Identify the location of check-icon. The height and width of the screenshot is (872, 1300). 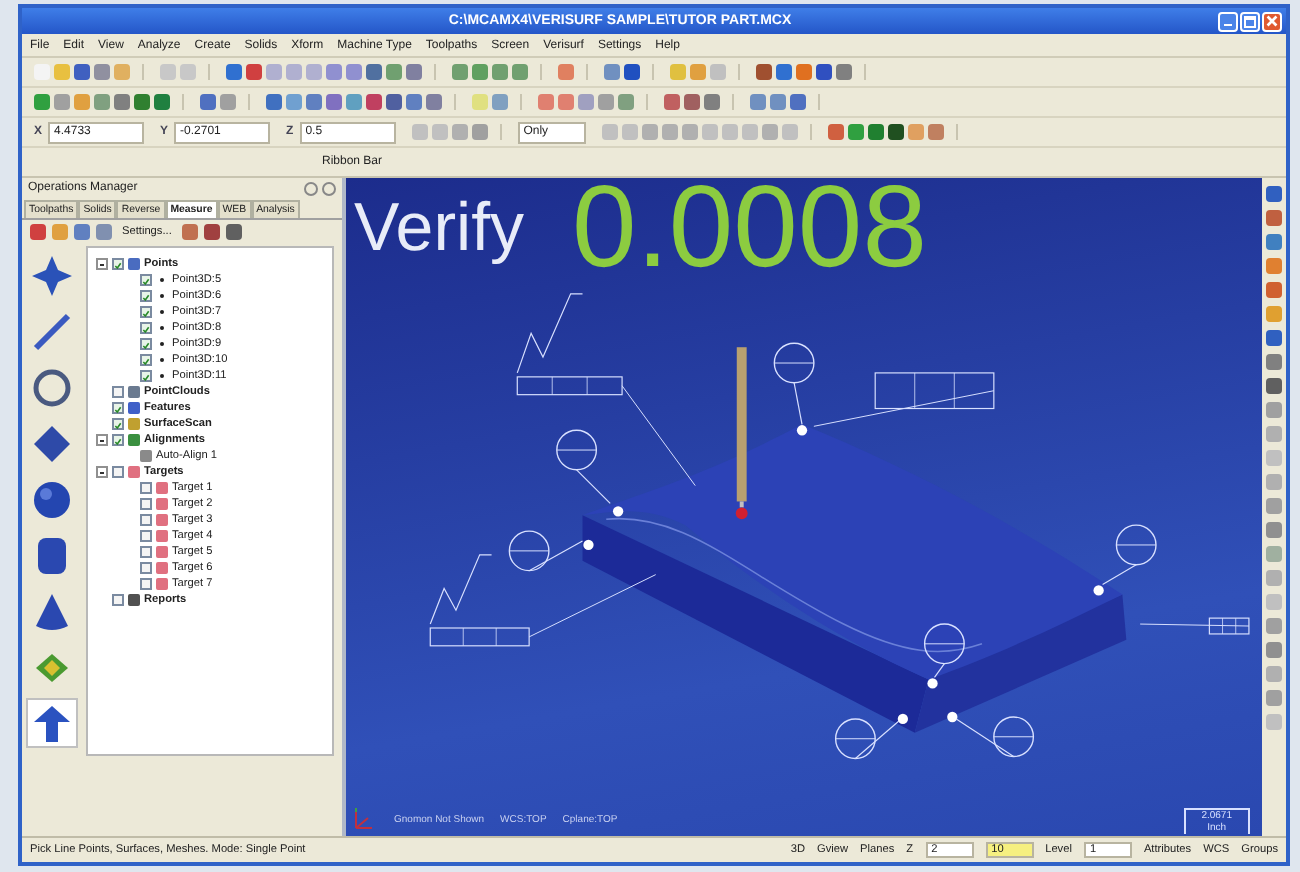
(118, 266).